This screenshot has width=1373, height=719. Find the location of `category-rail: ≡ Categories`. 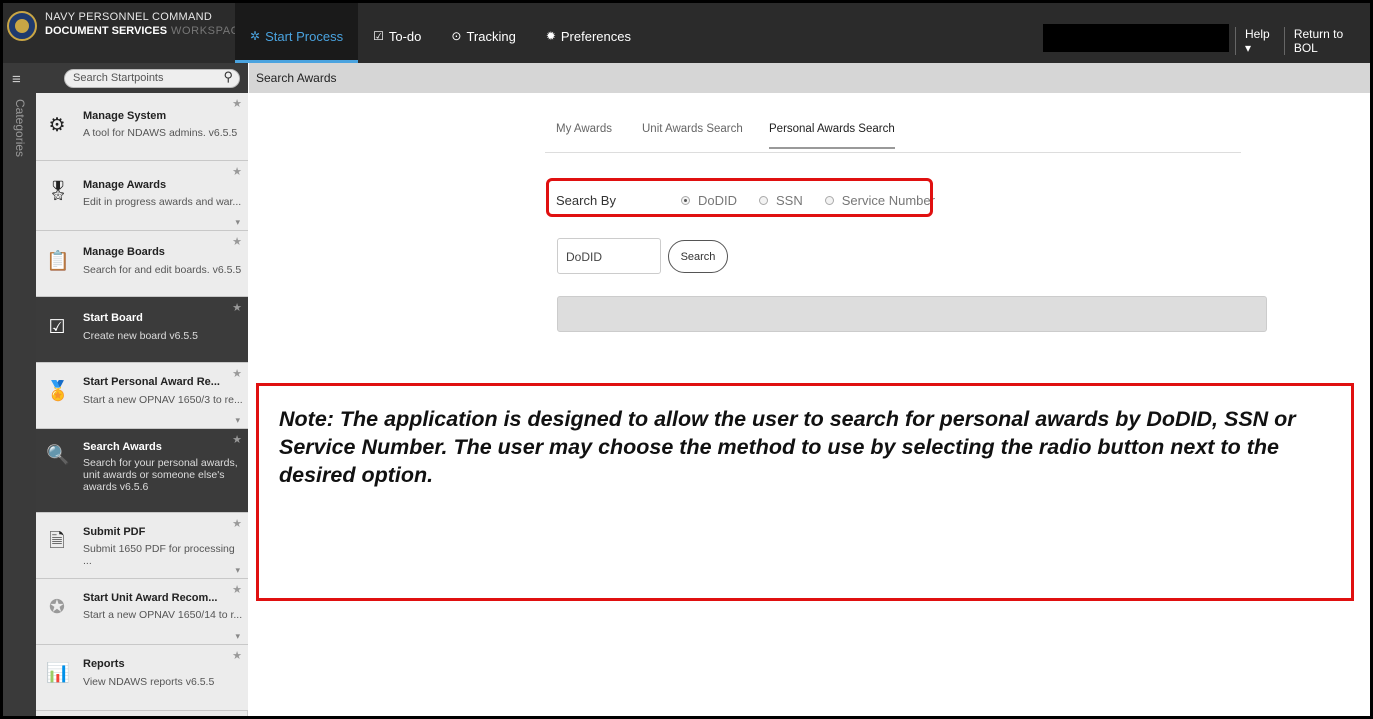

category-rail: ≡ Categories is located at coordinates (19, 389).